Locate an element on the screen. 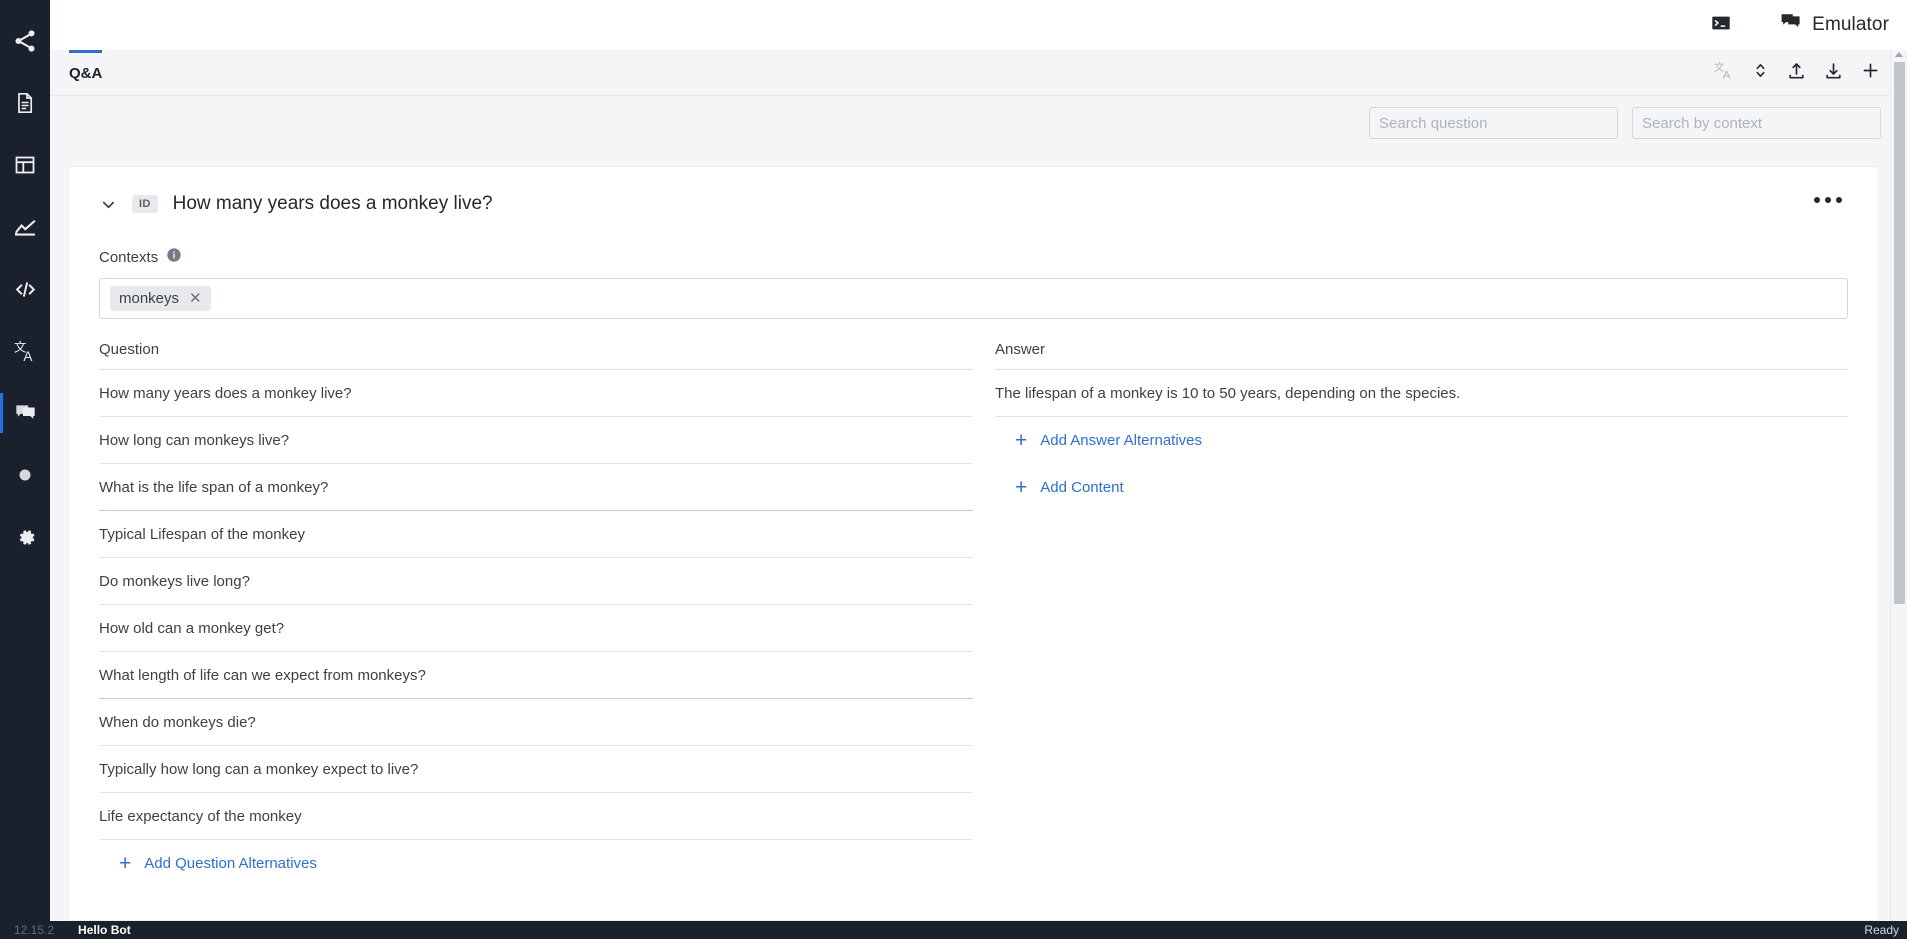 Image resolution: width=1907 pixels, height=939 pixels. info-icon is located at coordinates (174, 257).